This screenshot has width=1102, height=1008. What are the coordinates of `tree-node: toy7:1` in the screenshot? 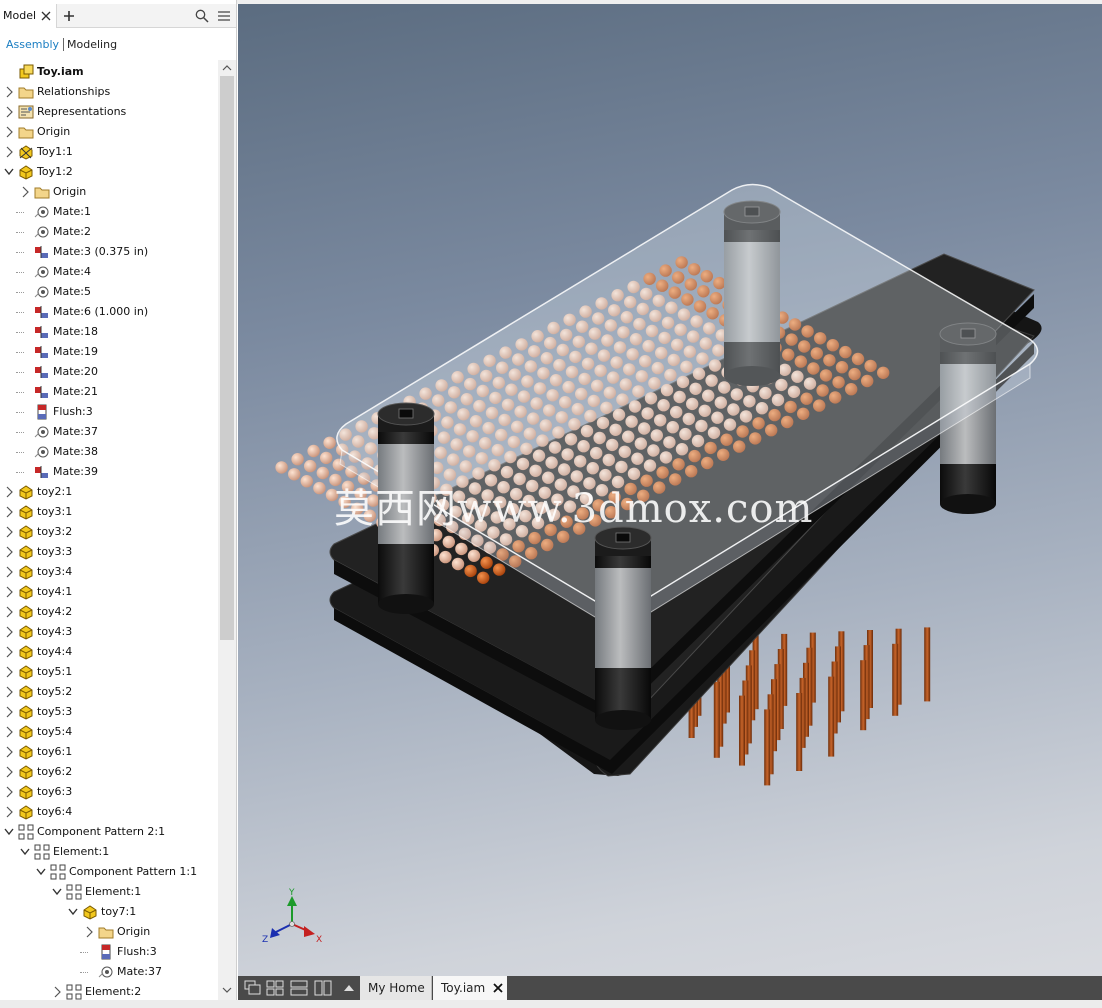 It's located at (109, 912).